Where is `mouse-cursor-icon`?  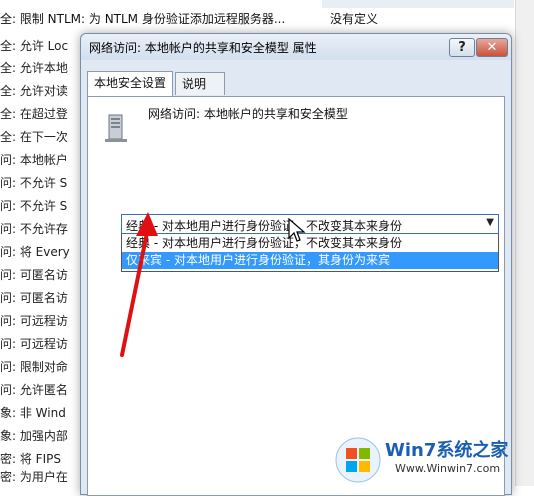 mouse-cursor-icon is located at coordinates (297, 230).